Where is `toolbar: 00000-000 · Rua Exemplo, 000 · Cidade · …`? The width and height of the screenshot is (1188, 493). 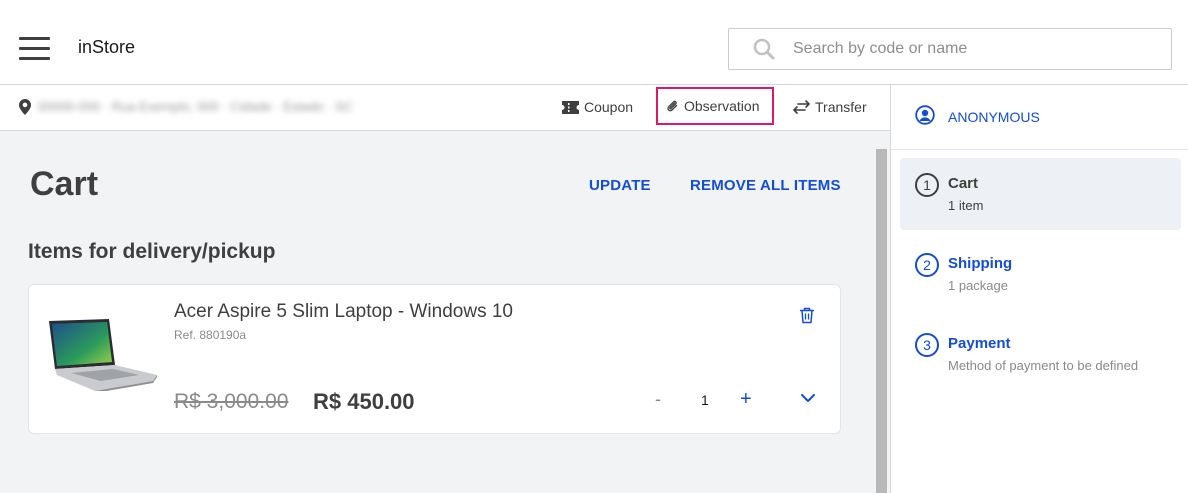 toolbar: 00000-000 · Rua Exemplo, 000 · Cidade · … is located at coordinates (445, 108).